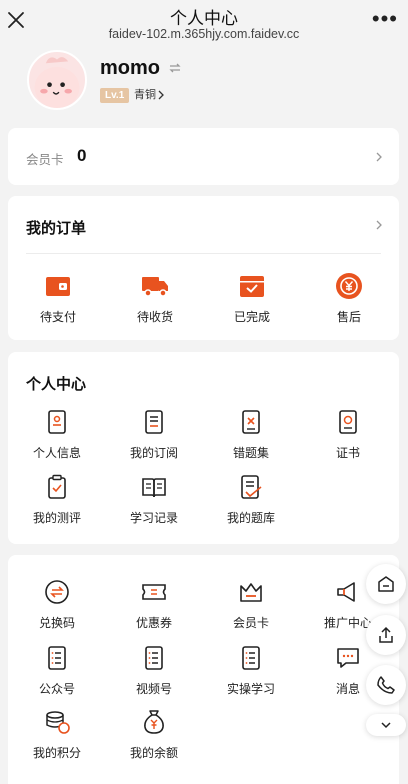 This screenshot has width=408, height=784. I want to click on membership-card-item: 会员卡, so click(251, 604).